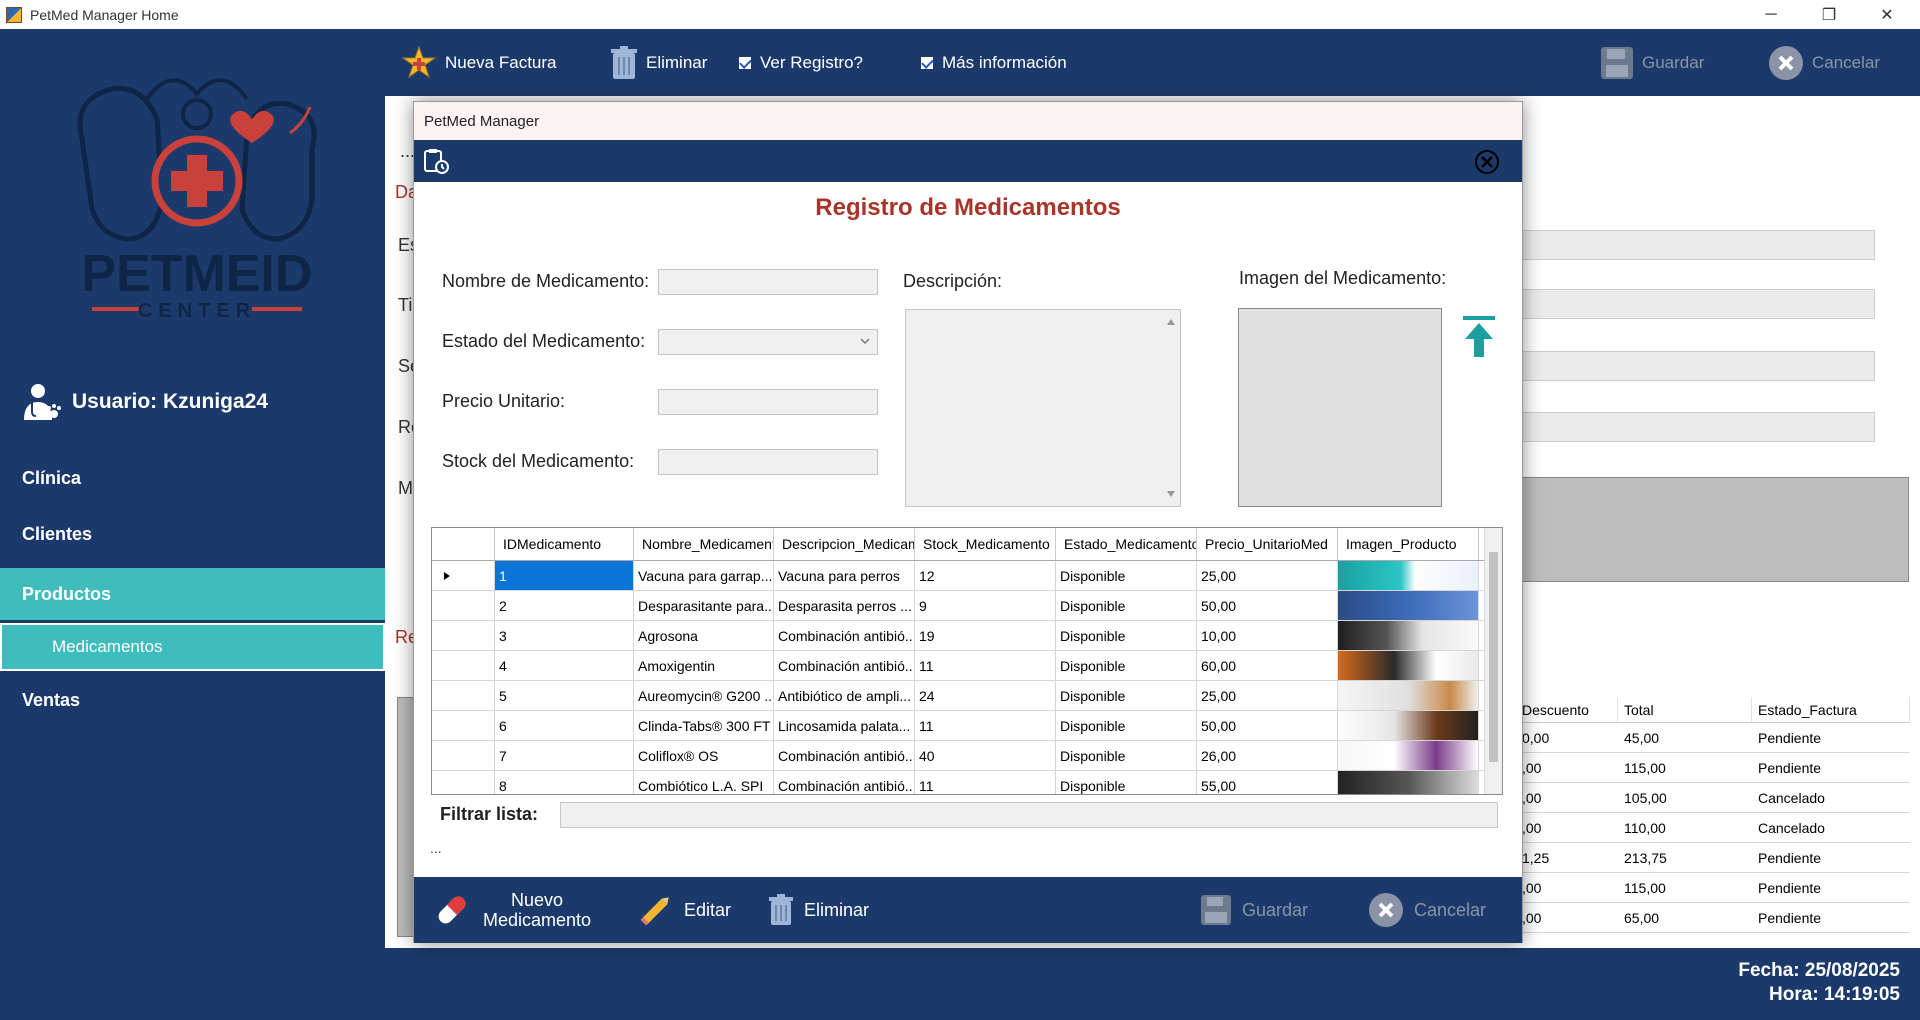 Image resolution: width=1920 pixels, height=1020 pixels. What do you see at coordinates (1267, 665) in the screenshot?
I see `cell: 60,00` at bounding box center [1267, 665].